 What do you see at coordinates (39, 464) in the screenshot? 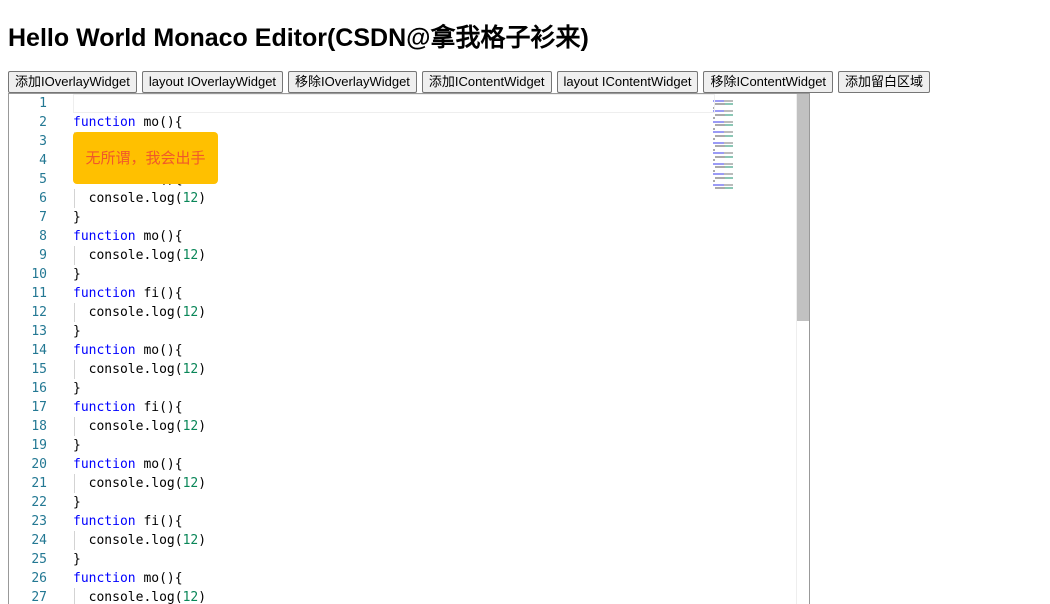
I see `line-number: 20` at bounding box center [39, 464].